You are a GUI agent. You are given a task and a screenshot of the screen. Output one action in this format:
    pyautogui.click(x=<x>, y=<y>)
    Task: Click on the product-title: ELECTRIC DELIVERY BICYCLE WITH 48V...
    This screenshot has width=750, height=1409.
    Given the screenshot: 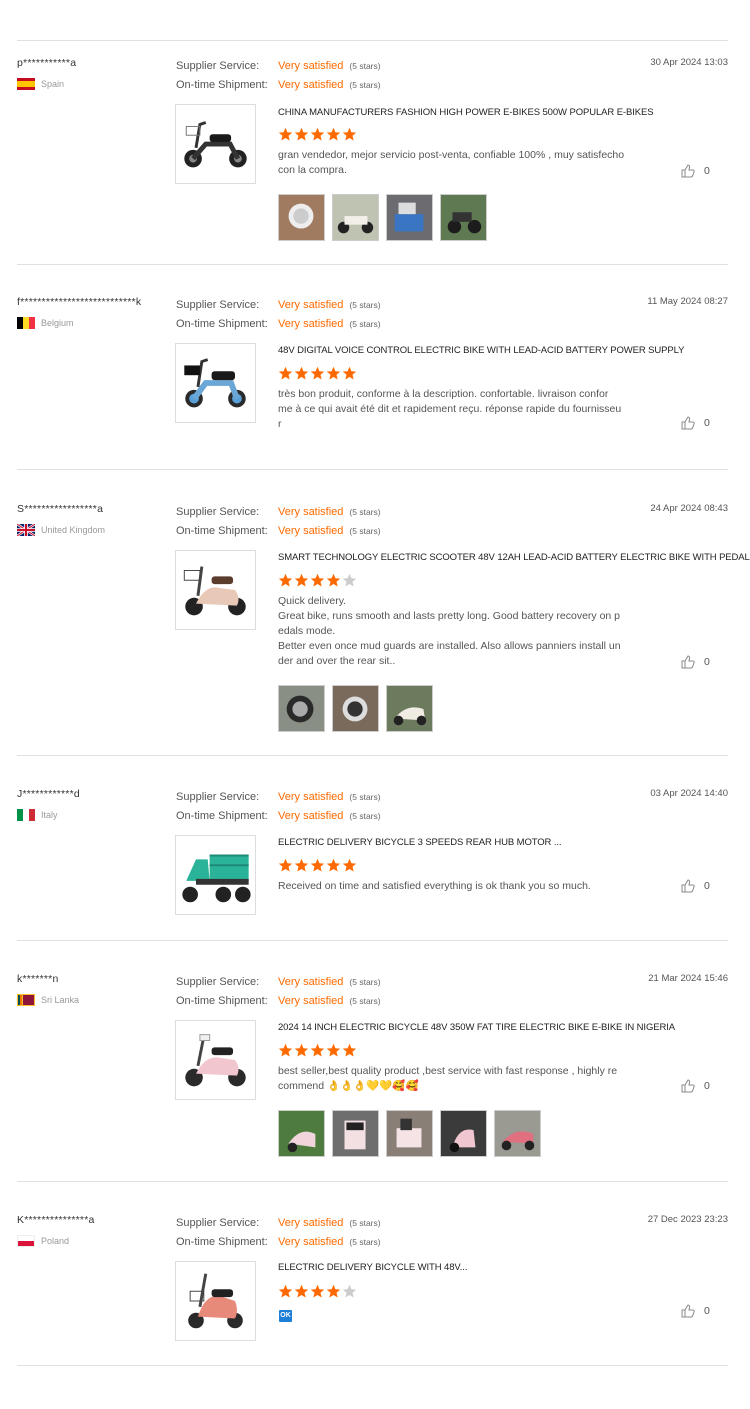 What is the action you would take?
    pyautogui.click(x=372, y=1267)
    